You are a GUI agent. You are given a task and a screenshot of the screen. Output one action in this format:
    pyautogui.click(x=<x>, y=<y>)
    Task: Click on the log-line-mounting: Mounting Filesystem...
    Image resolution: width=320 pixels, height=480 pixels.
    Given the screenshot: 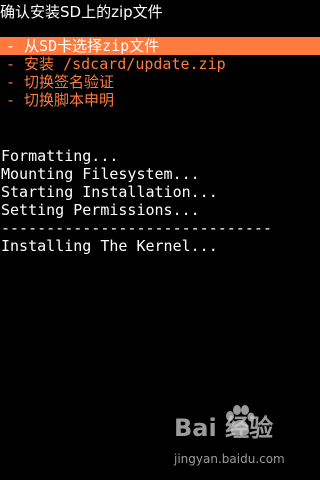 What is the action you would take?
    pyautogui.click(x=100, y=174)
    